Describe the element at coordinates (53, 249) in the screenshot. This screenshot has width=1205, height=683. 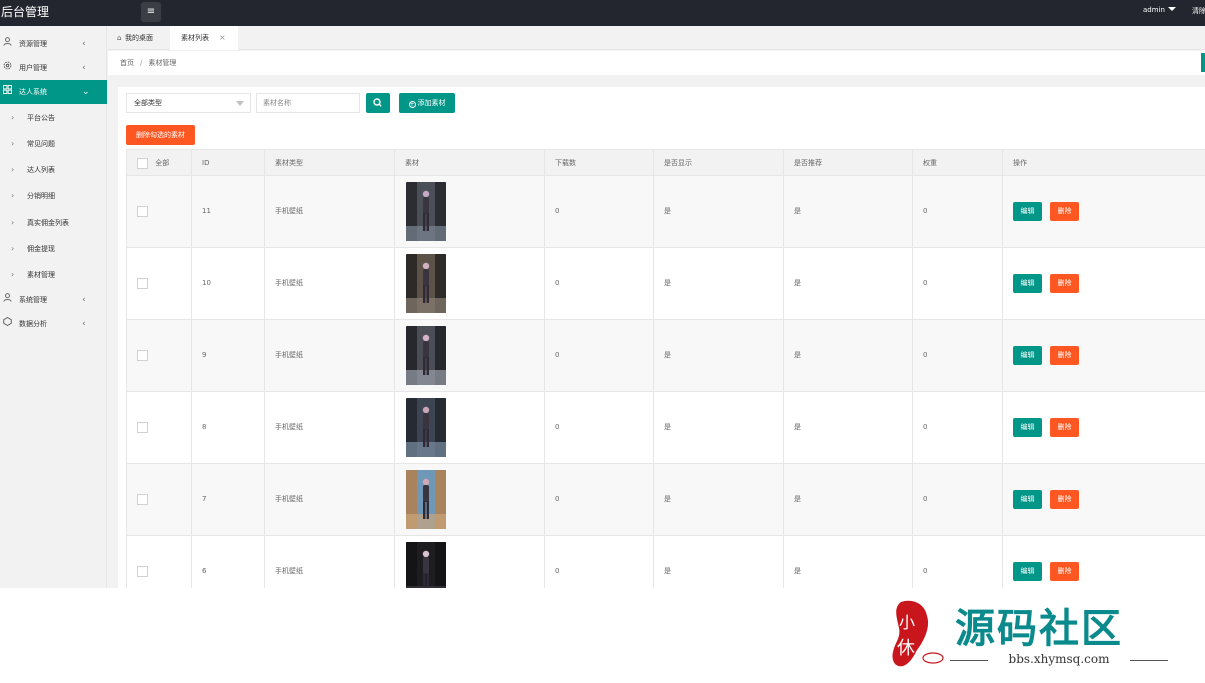
I see `sidebar-item-withdrawal: › 佣金提现` at that location.